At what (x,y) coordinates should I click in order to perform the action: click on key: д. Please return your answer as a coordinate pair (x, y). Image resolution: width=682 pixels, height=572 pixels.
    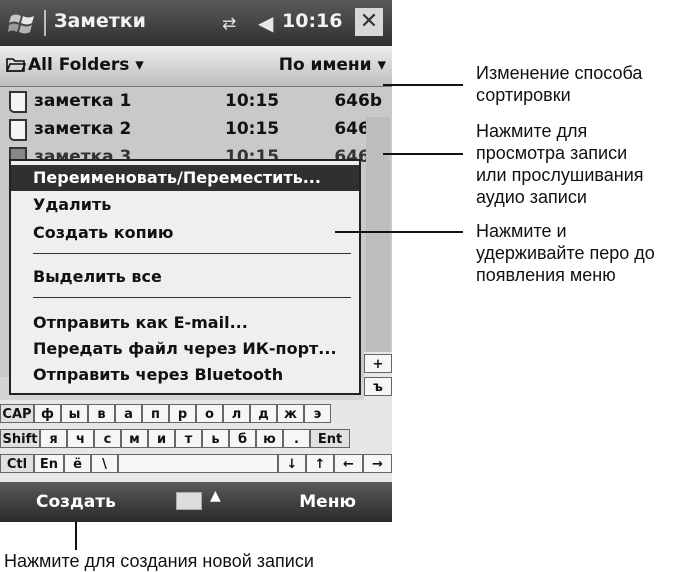
    Looking at the image, I should click on (263, 413).